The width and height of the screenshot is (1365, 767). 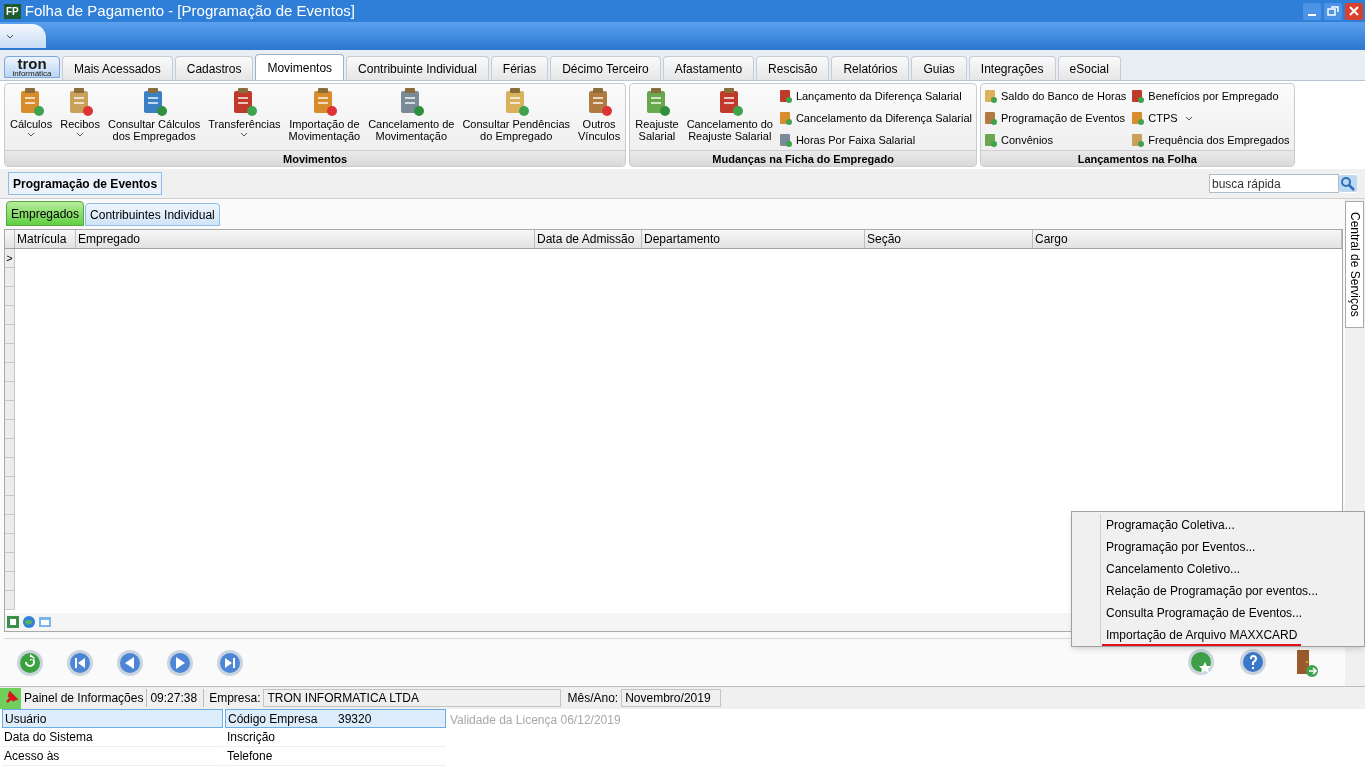 I want to click on ribbon-tab: Contribuinte Individual, so click(x=417, y=68).